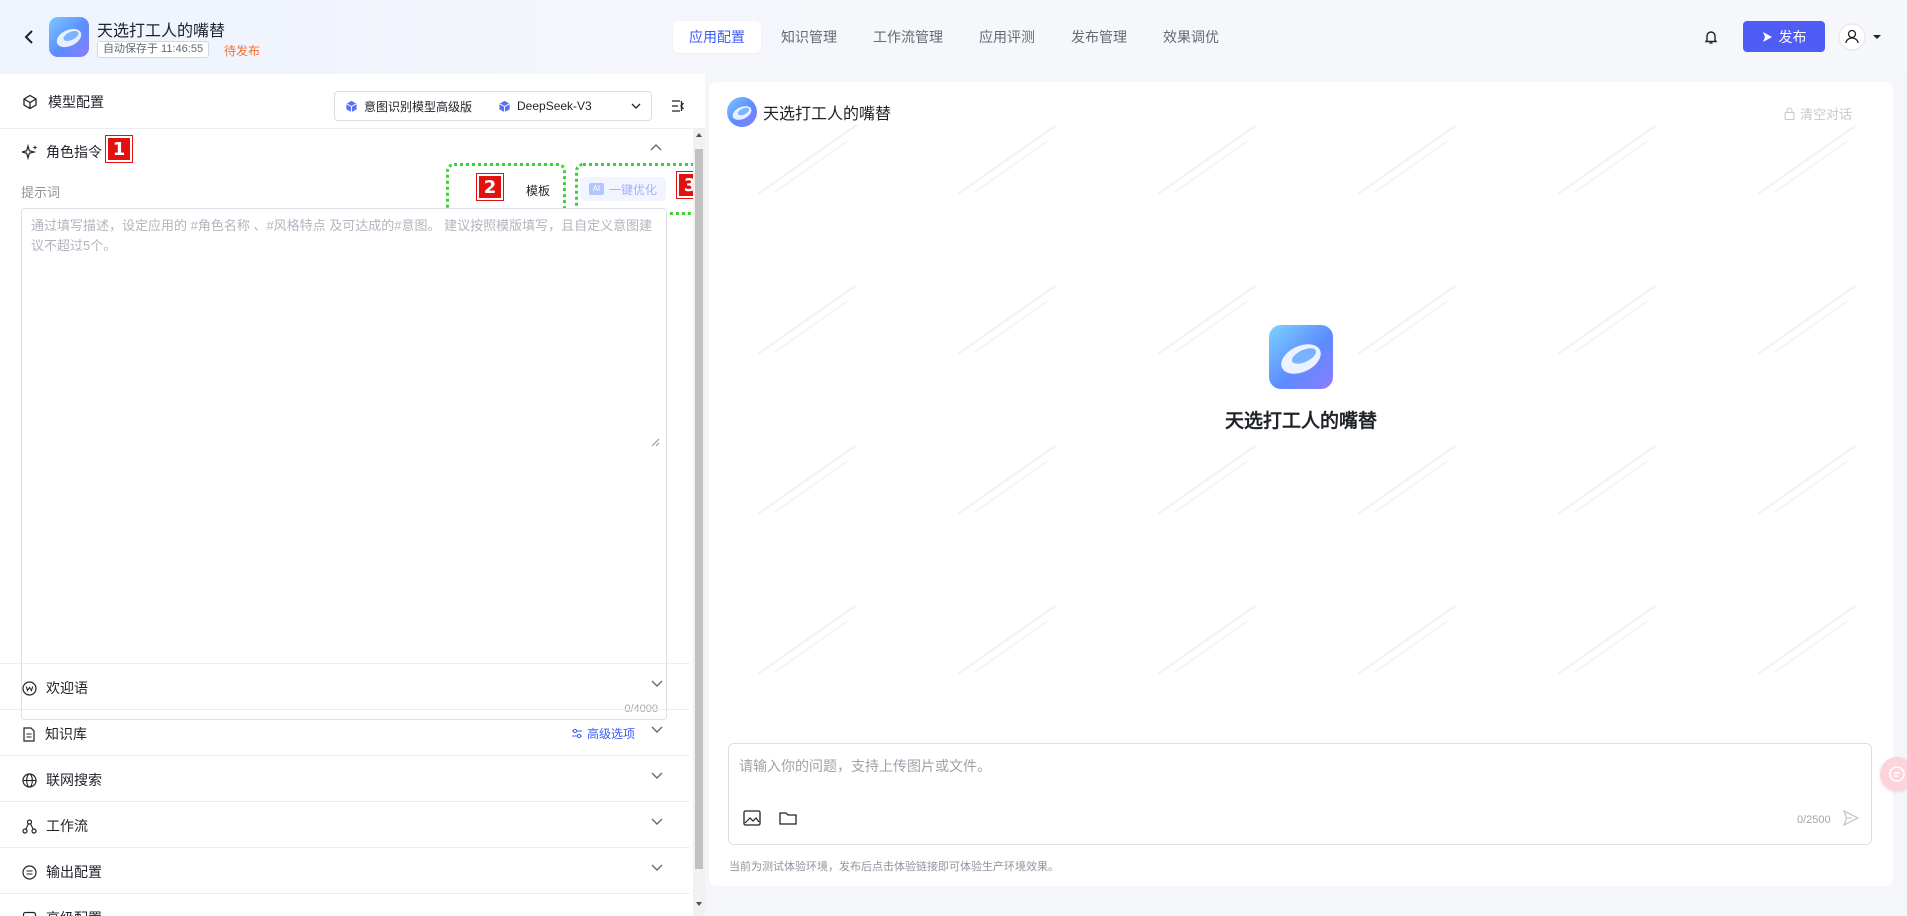 The height and width of the screenshot is (916, 1907). I want to click on scrollbar, so click(699, 522).